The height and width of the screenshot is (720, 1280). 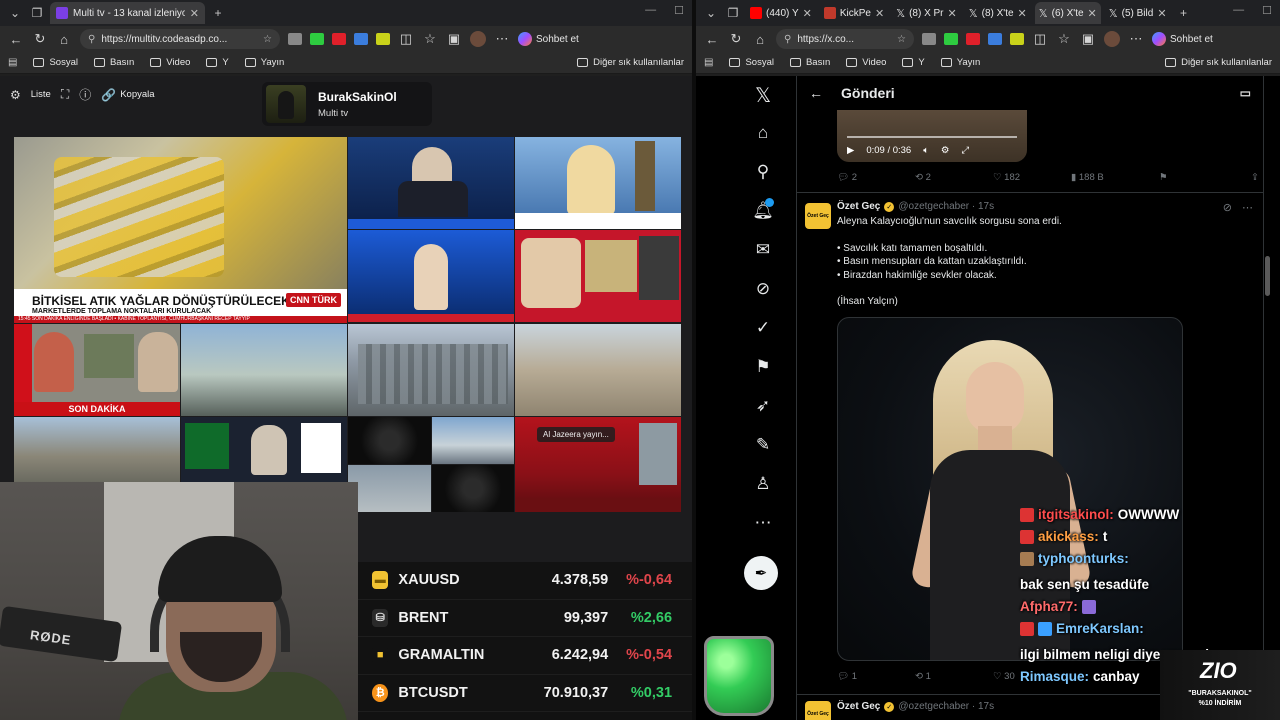 What do you see at coordinates (946, 206) in the screenshot?
I see `tweet-handle: @ozetgechaber · 17s` at bounding box center [946, 206].